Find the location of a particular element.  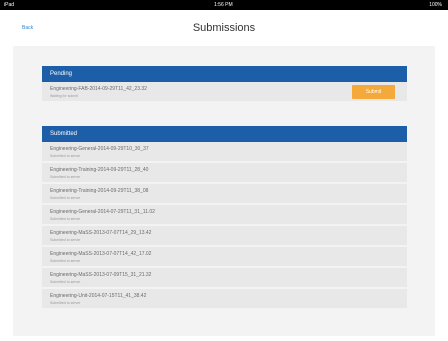

submission-title: Engineering-Training-2014-09-29T11_28_40 is located at coordinates (99, 170).